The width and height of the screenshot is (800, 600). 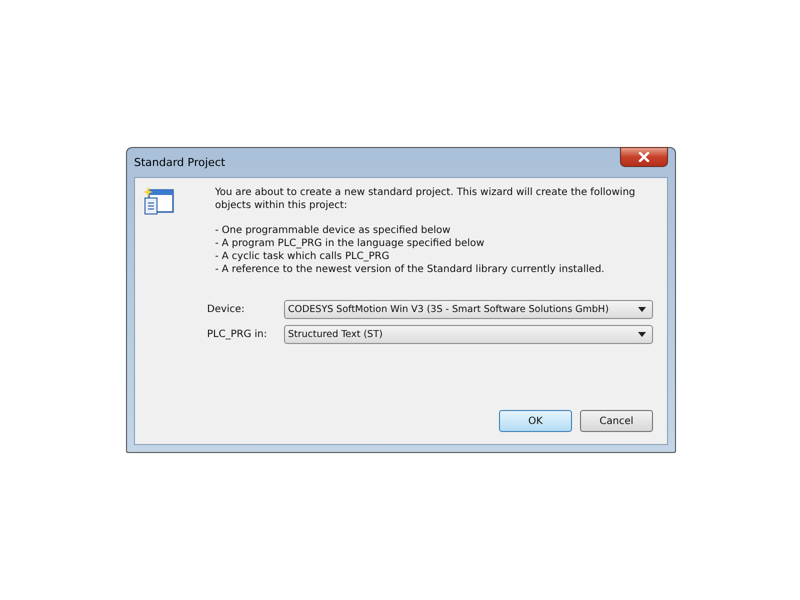 I want to click on object-list-item: - A program PLC_PRG in the language specified below, so click(x=350, y=243).